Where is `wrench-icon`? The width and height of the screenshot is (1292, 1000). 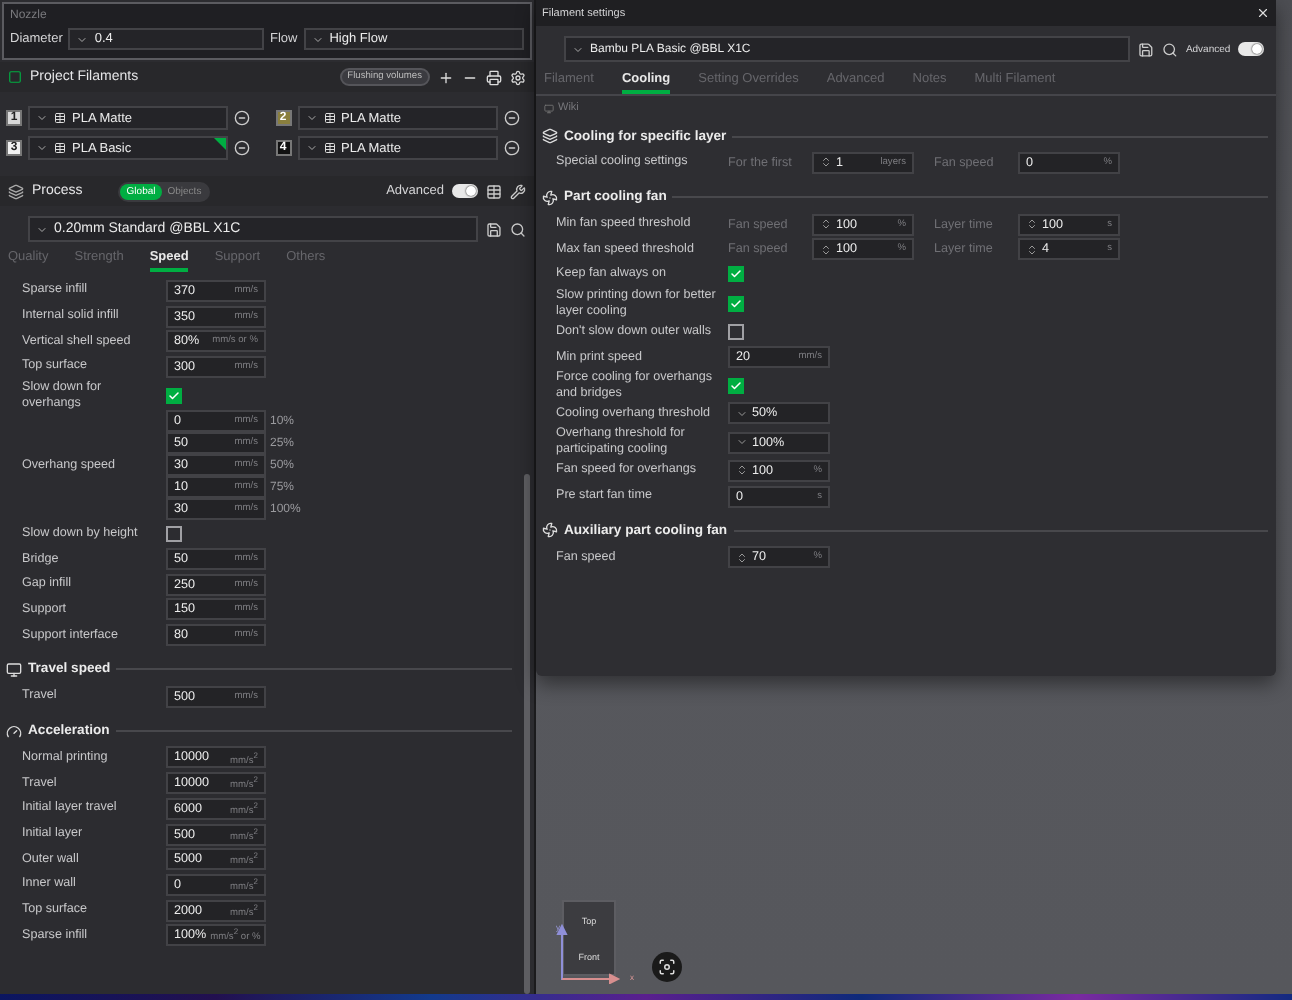 wrench-icon is located at coordinates (518, 191).